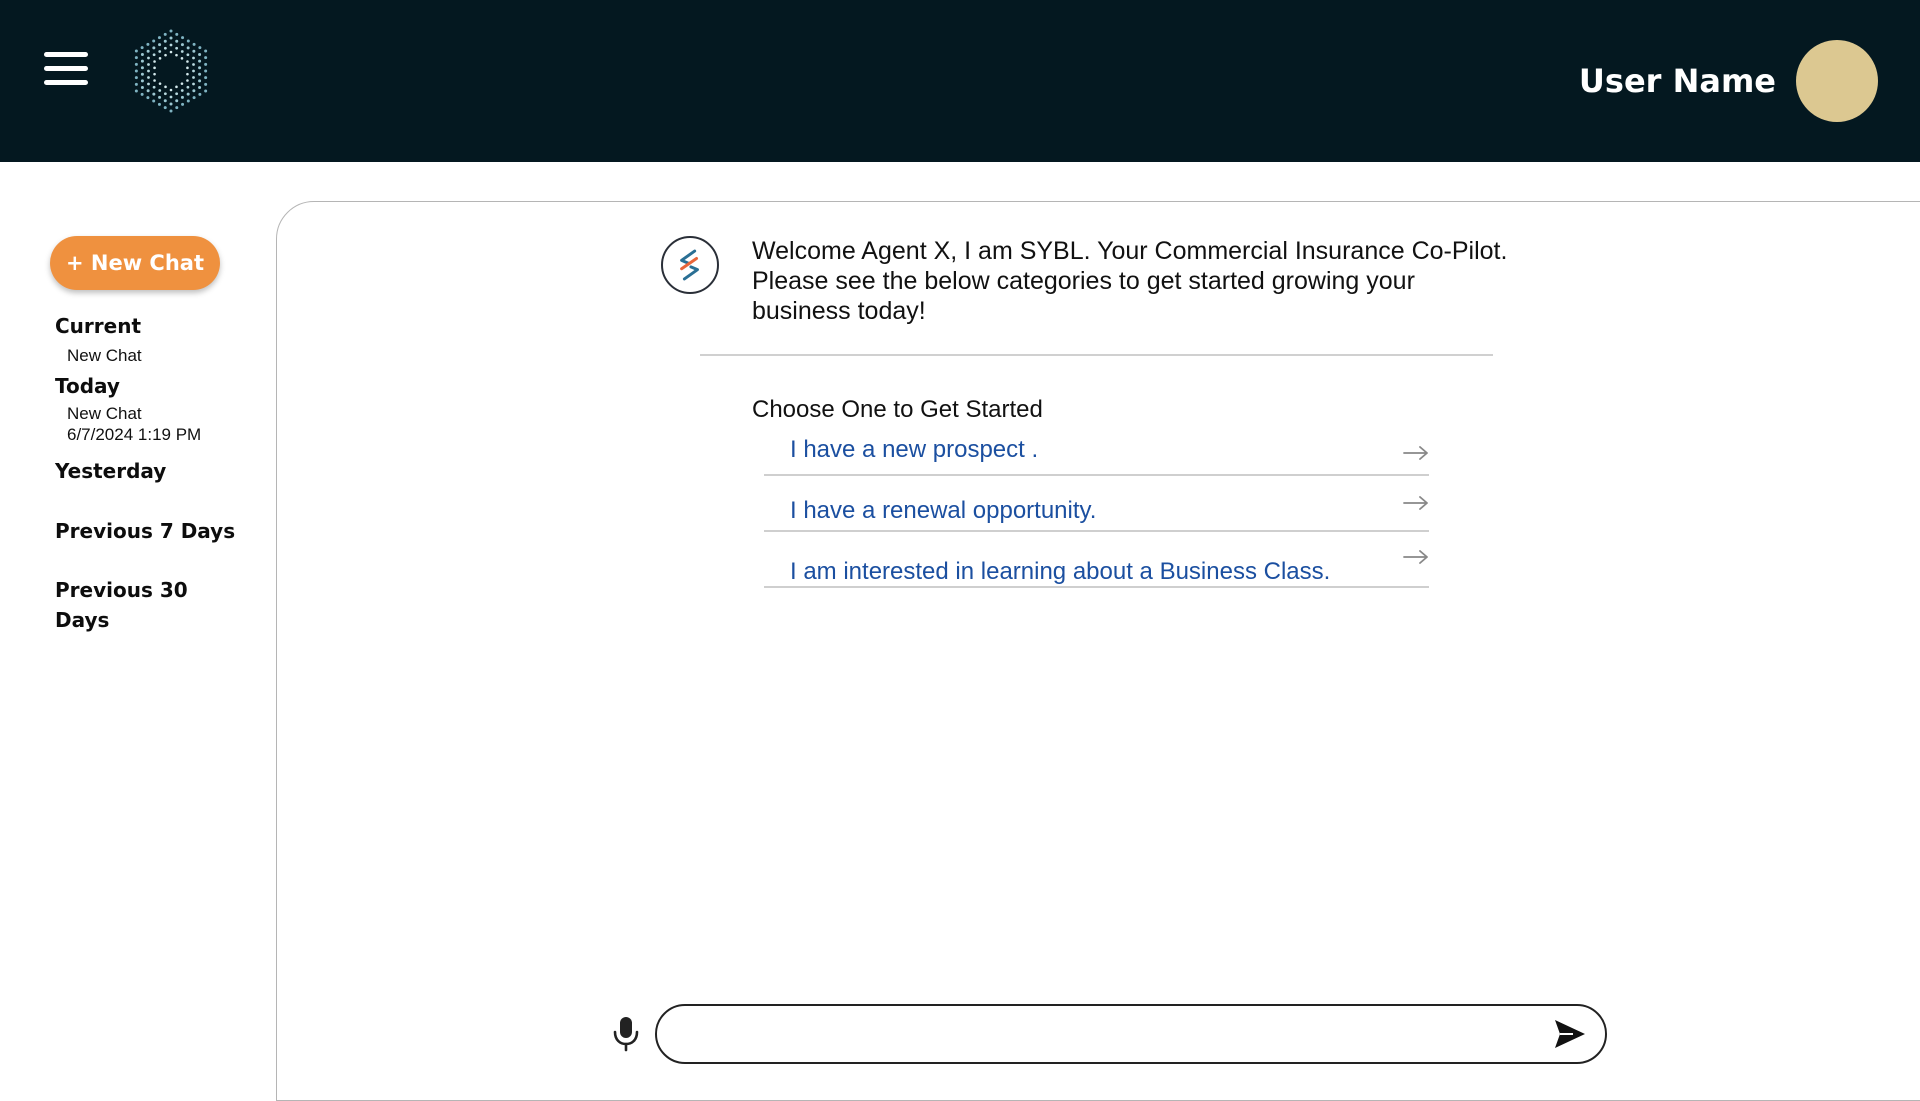 The width and height of the screenshot is (1920, 1101). What do you see at coordinates (960, 81) in the screenshot?
I see `top-bar: User Name` at bounding box center [960, 81].